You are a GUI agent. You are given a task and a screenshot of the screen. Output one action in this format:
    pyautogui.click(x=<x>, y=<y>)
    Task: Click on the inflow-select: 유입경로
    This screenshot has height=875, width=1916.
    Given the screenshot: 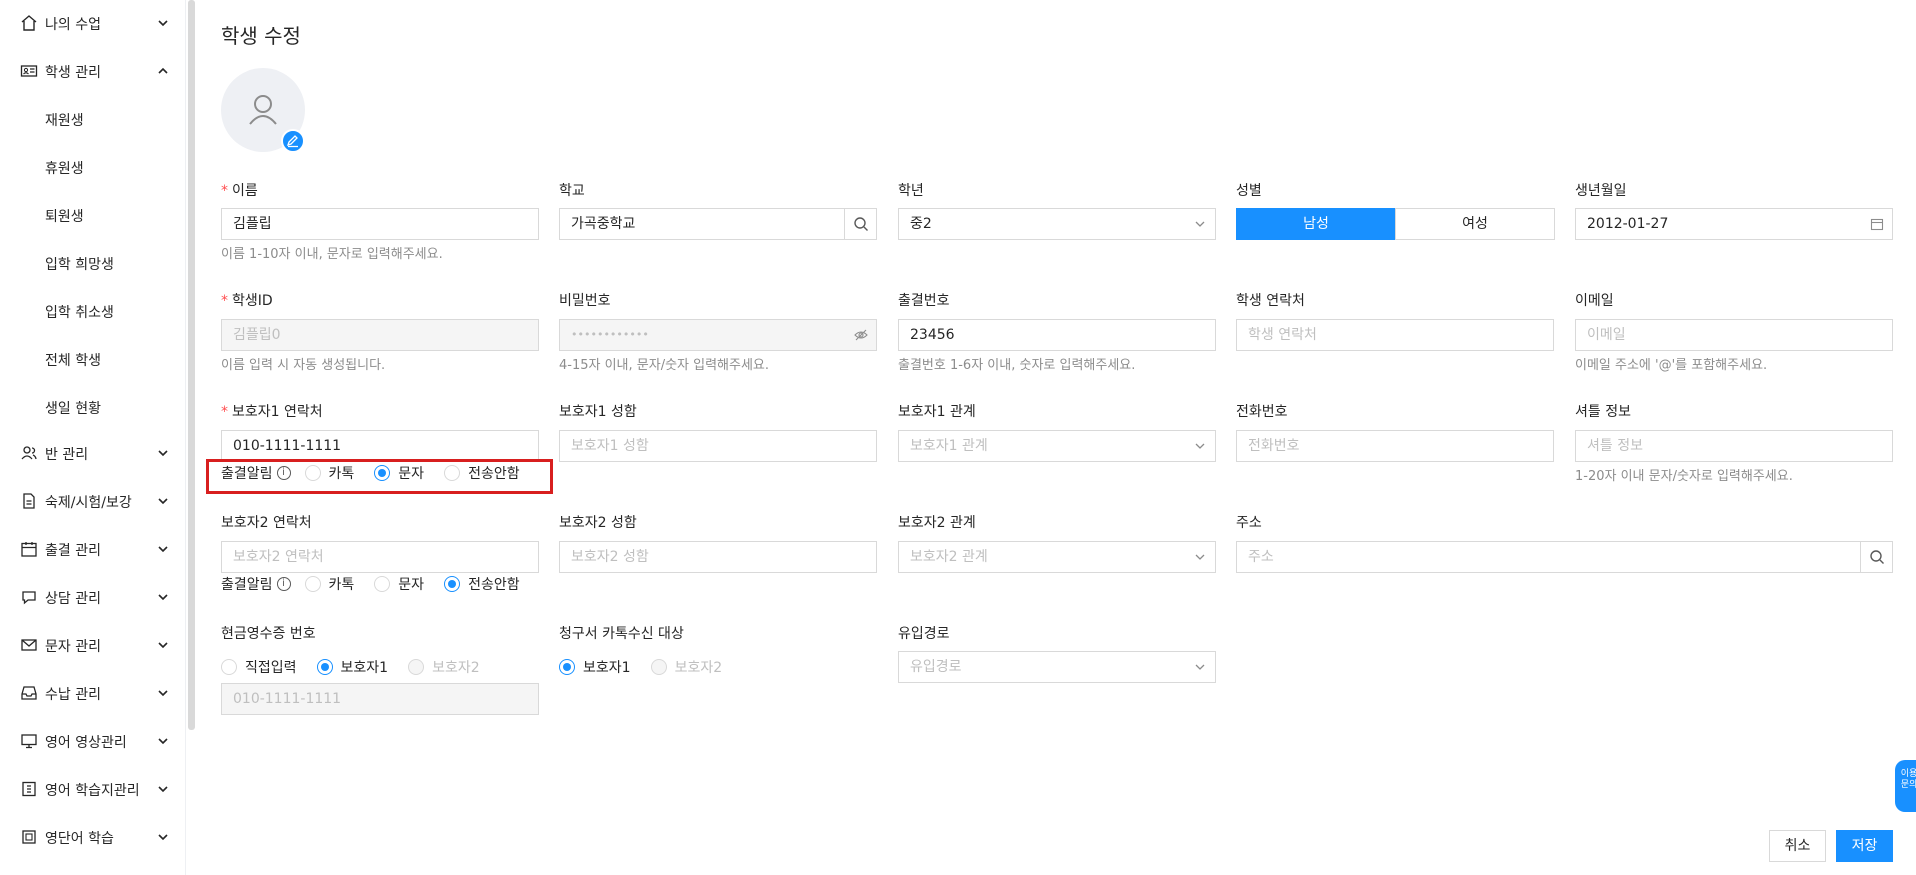 What is the action you would take?
    pyautogui.click(x=1057, y=667)
    